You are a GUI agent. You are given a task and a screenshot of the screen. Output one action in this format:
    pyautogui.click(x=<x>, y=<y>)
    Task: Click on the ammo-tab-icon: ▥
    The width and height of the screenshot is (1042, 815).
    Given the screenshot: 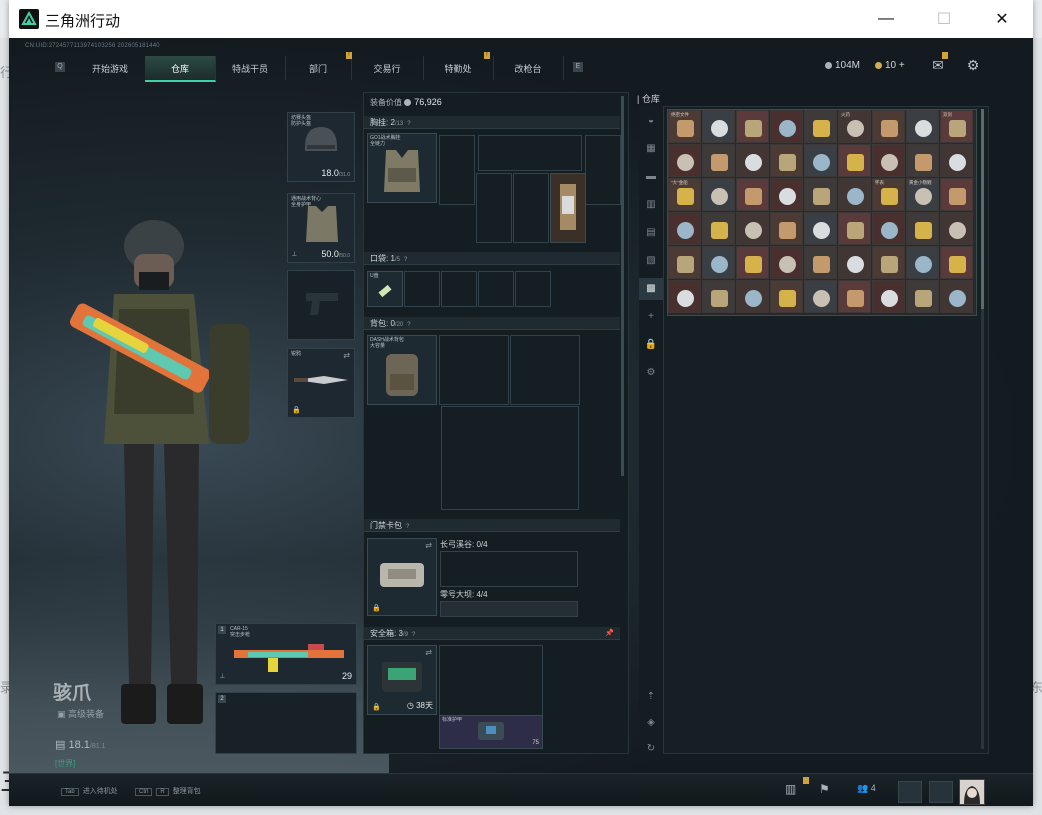 What is the action you would take?
    pyautogui.click(x=651, y=205)
    